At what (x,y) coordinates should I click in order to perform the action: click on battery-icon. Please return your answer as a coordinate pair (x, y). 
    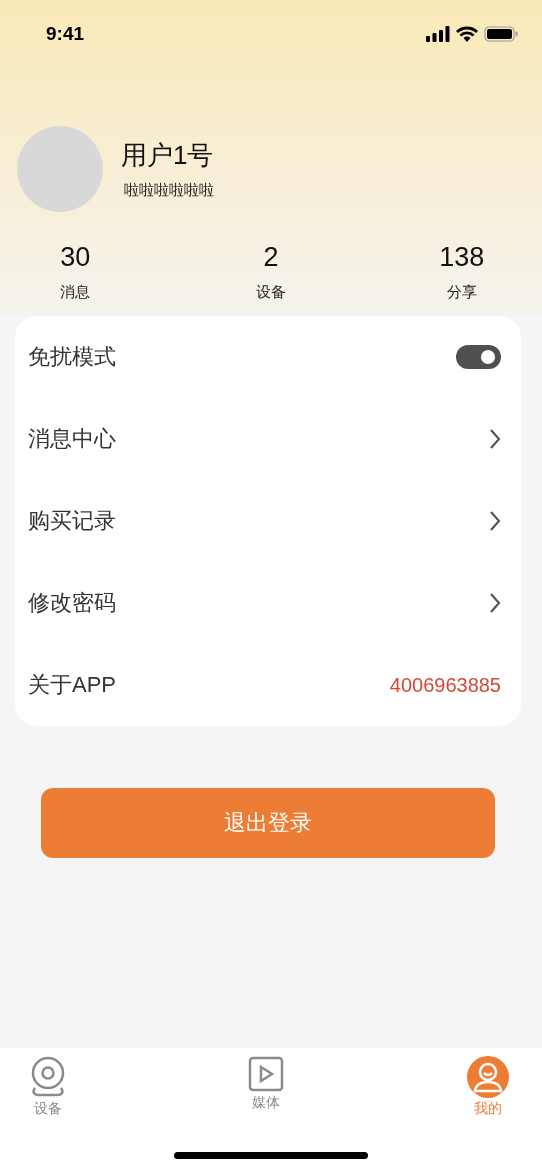
    Looking at the image, I should click on (501, 34).